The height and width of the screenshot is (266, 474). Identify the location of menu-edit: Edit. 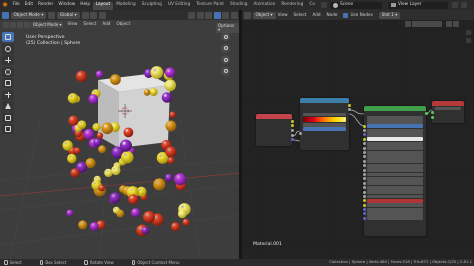
(28, 5).